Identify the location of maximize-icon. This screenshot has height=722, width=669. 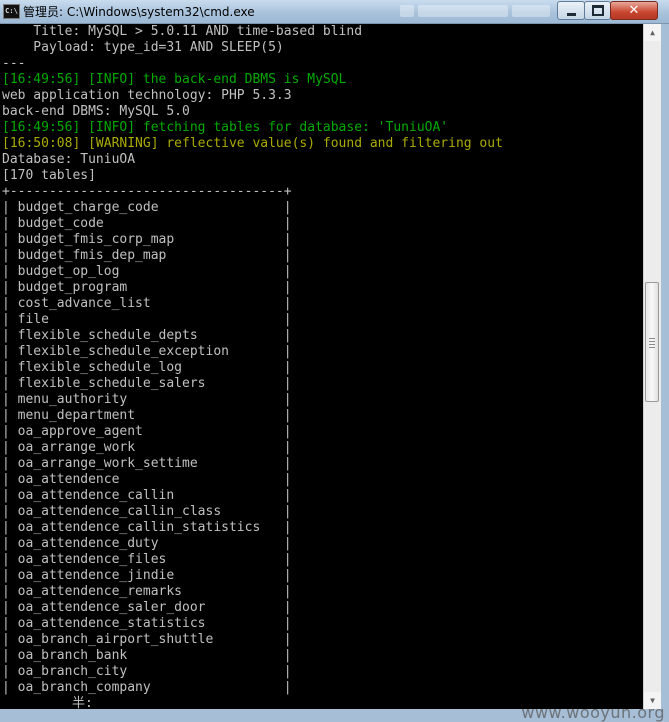
(597, 10).